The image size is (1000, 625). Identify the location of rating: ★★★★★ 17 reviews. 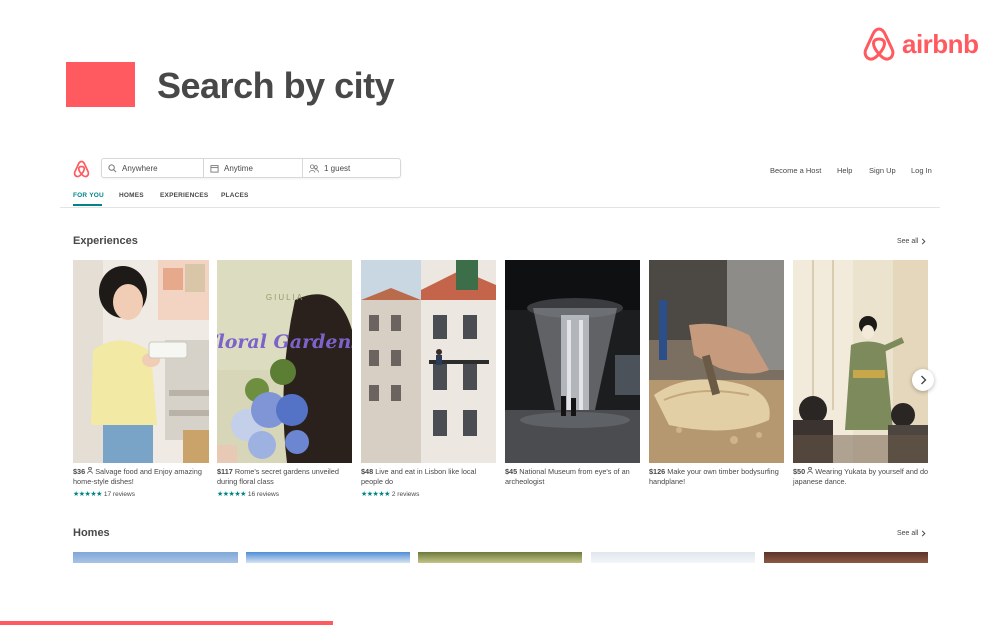
(104, 494).